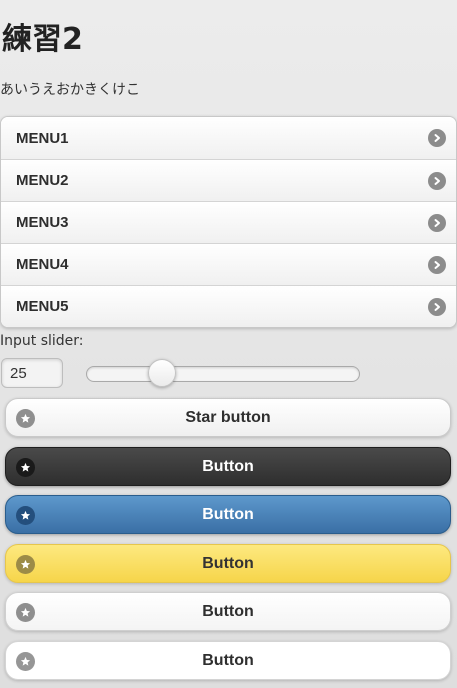 Image resolution: width=457 pixels, height=688 pixels. I want to click on button-theme-white: Button, so click(228, 660).